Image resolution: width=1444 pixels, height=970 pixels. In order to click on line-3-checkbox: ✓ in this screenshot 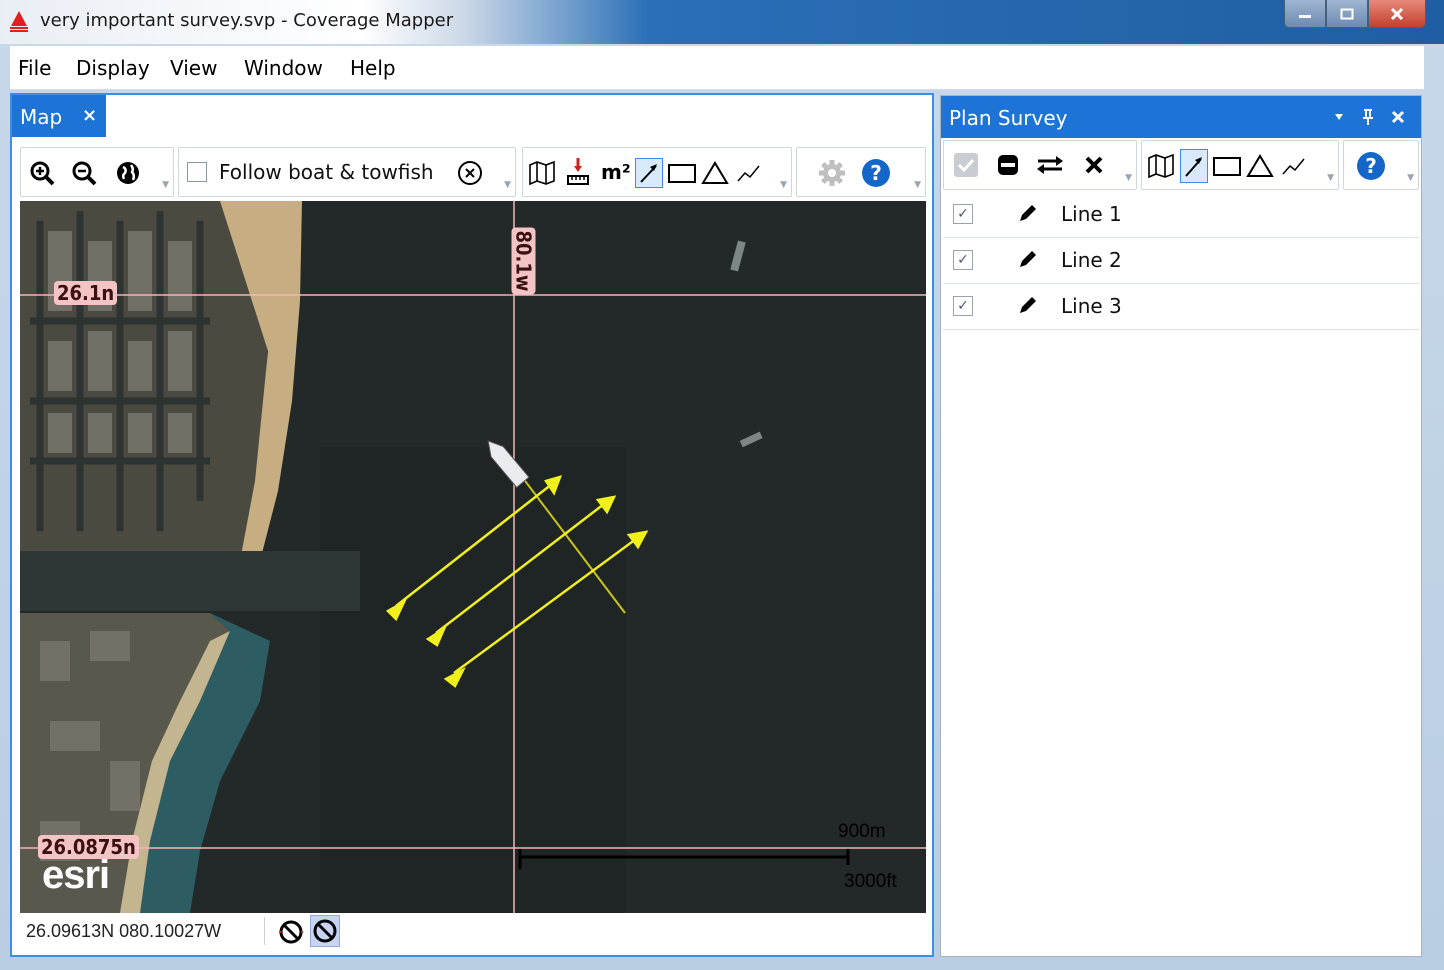, I will do `click(963, 306)`.